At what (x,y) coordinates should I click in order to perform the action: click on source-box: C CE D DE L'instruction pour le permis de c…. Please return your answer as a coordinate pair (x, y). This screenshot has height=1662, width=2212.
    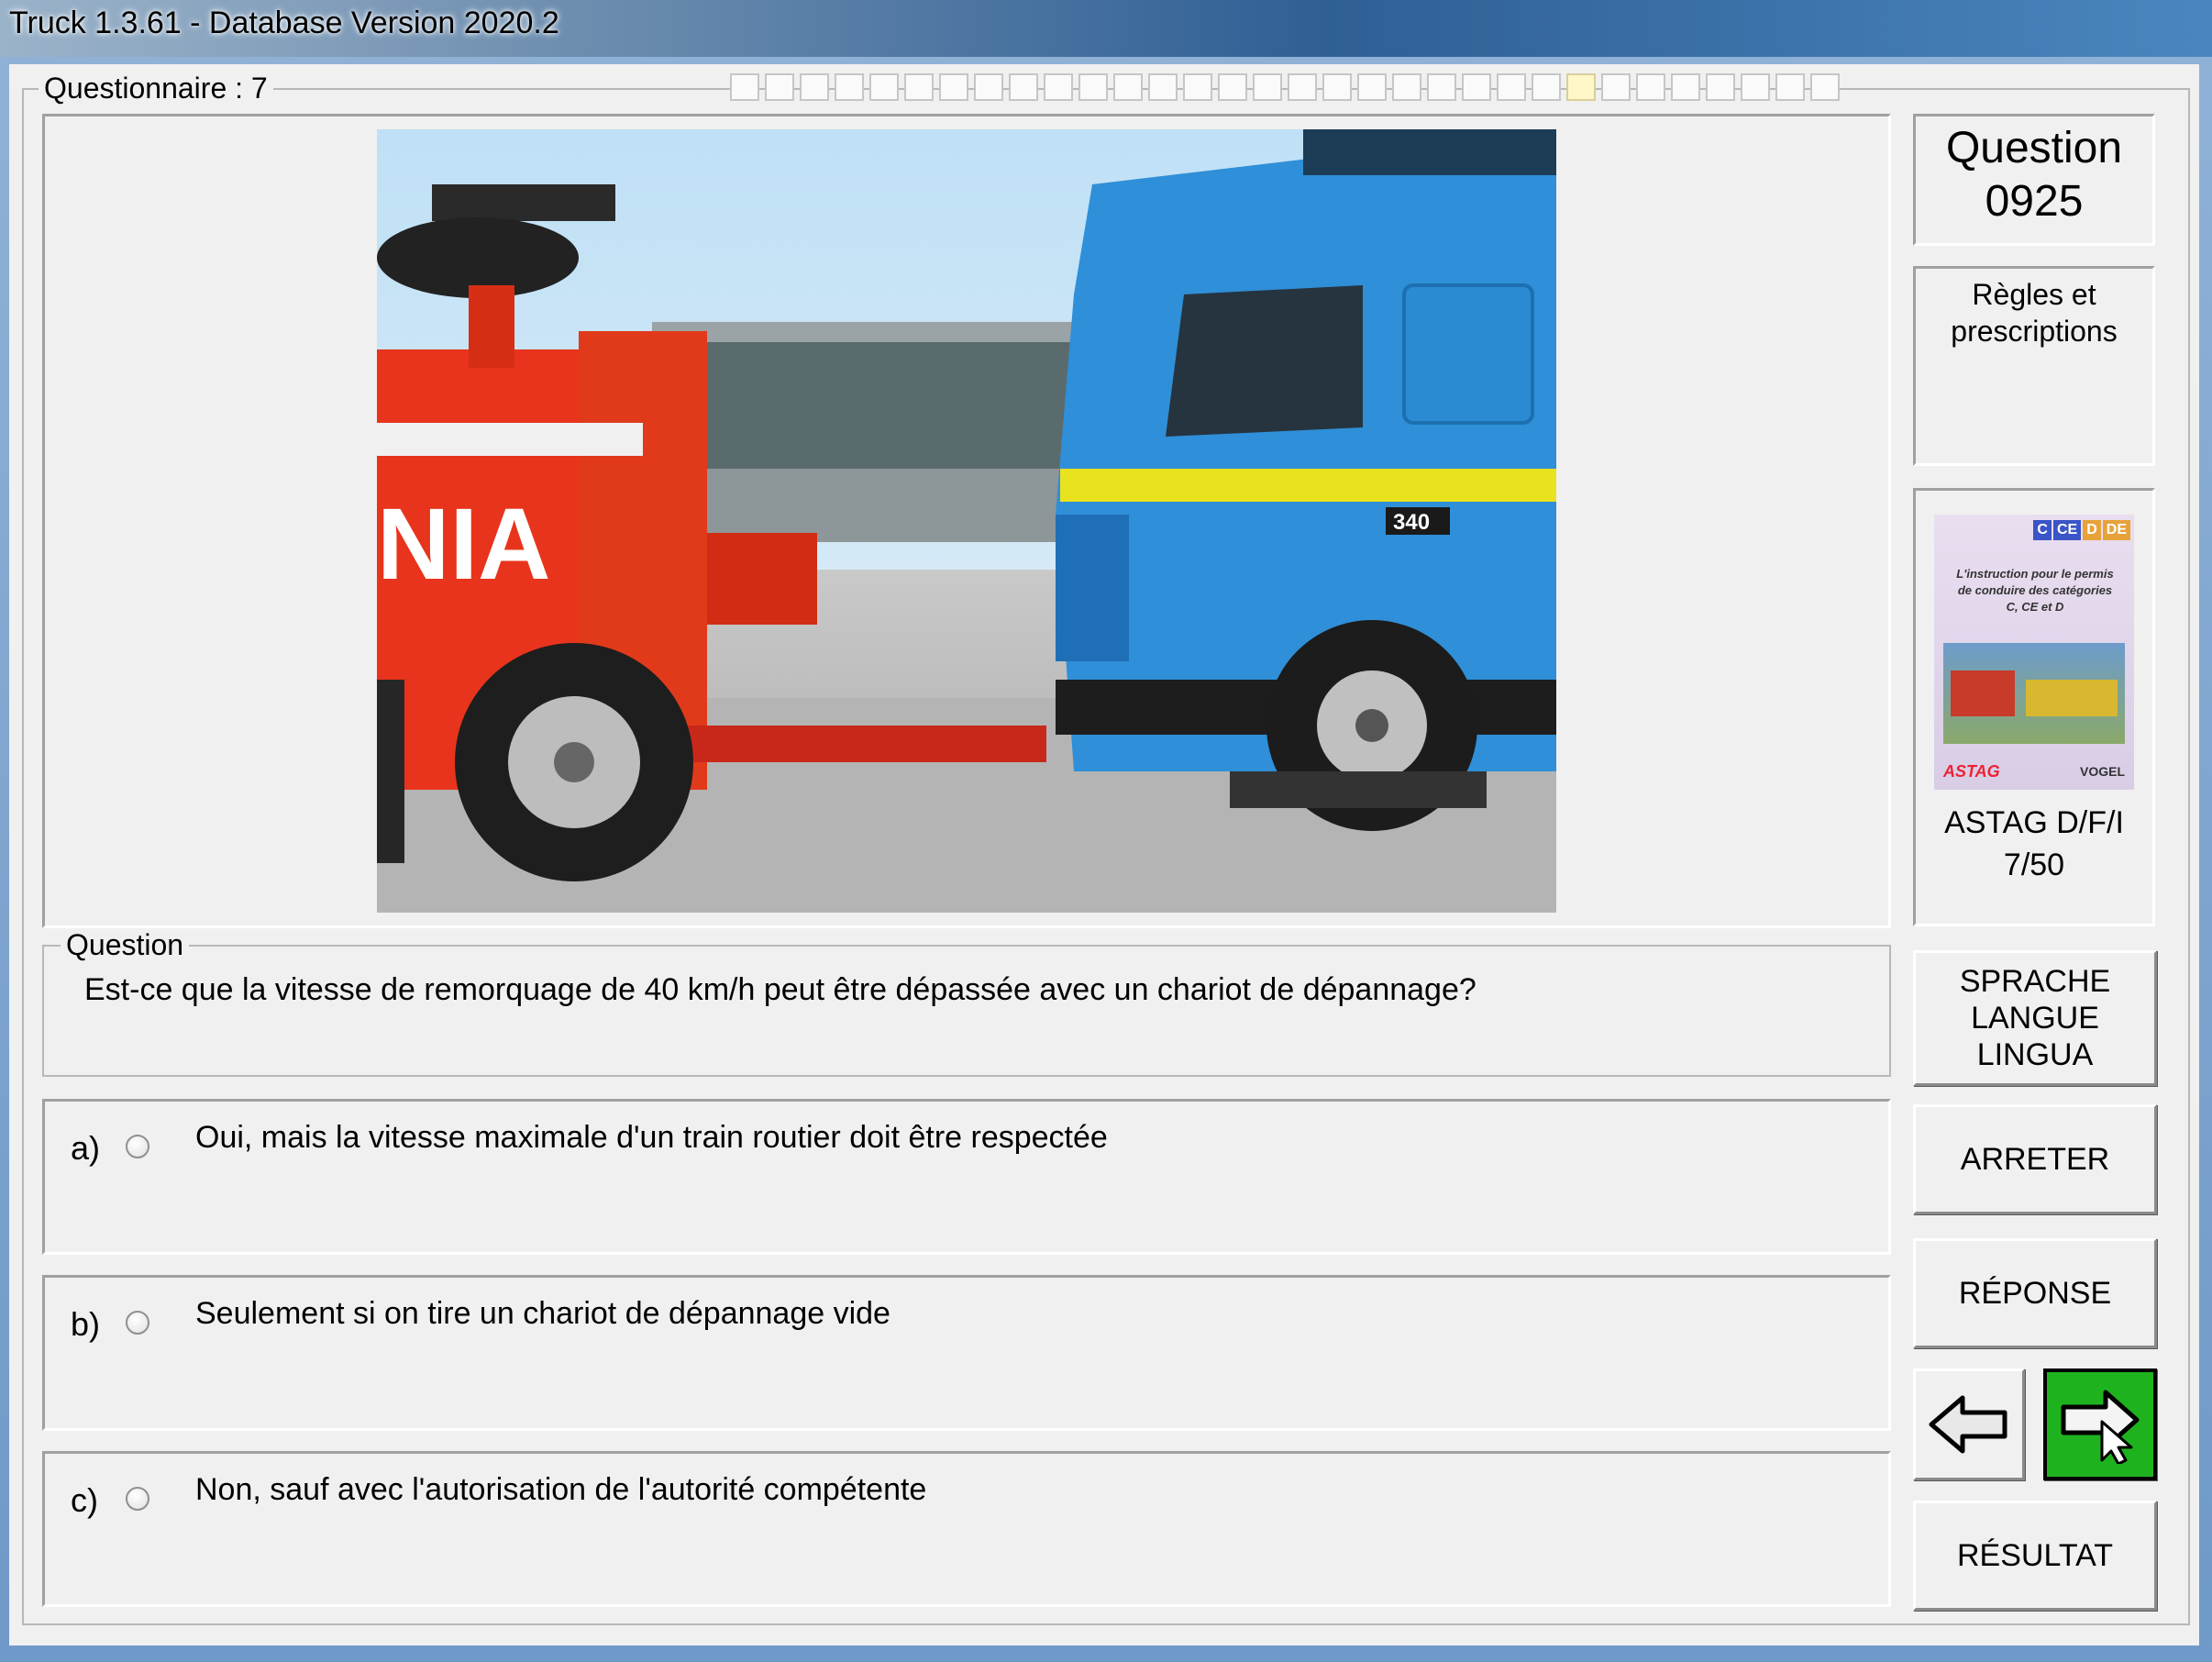
    Looking at the image, I should click on (2034, 707).